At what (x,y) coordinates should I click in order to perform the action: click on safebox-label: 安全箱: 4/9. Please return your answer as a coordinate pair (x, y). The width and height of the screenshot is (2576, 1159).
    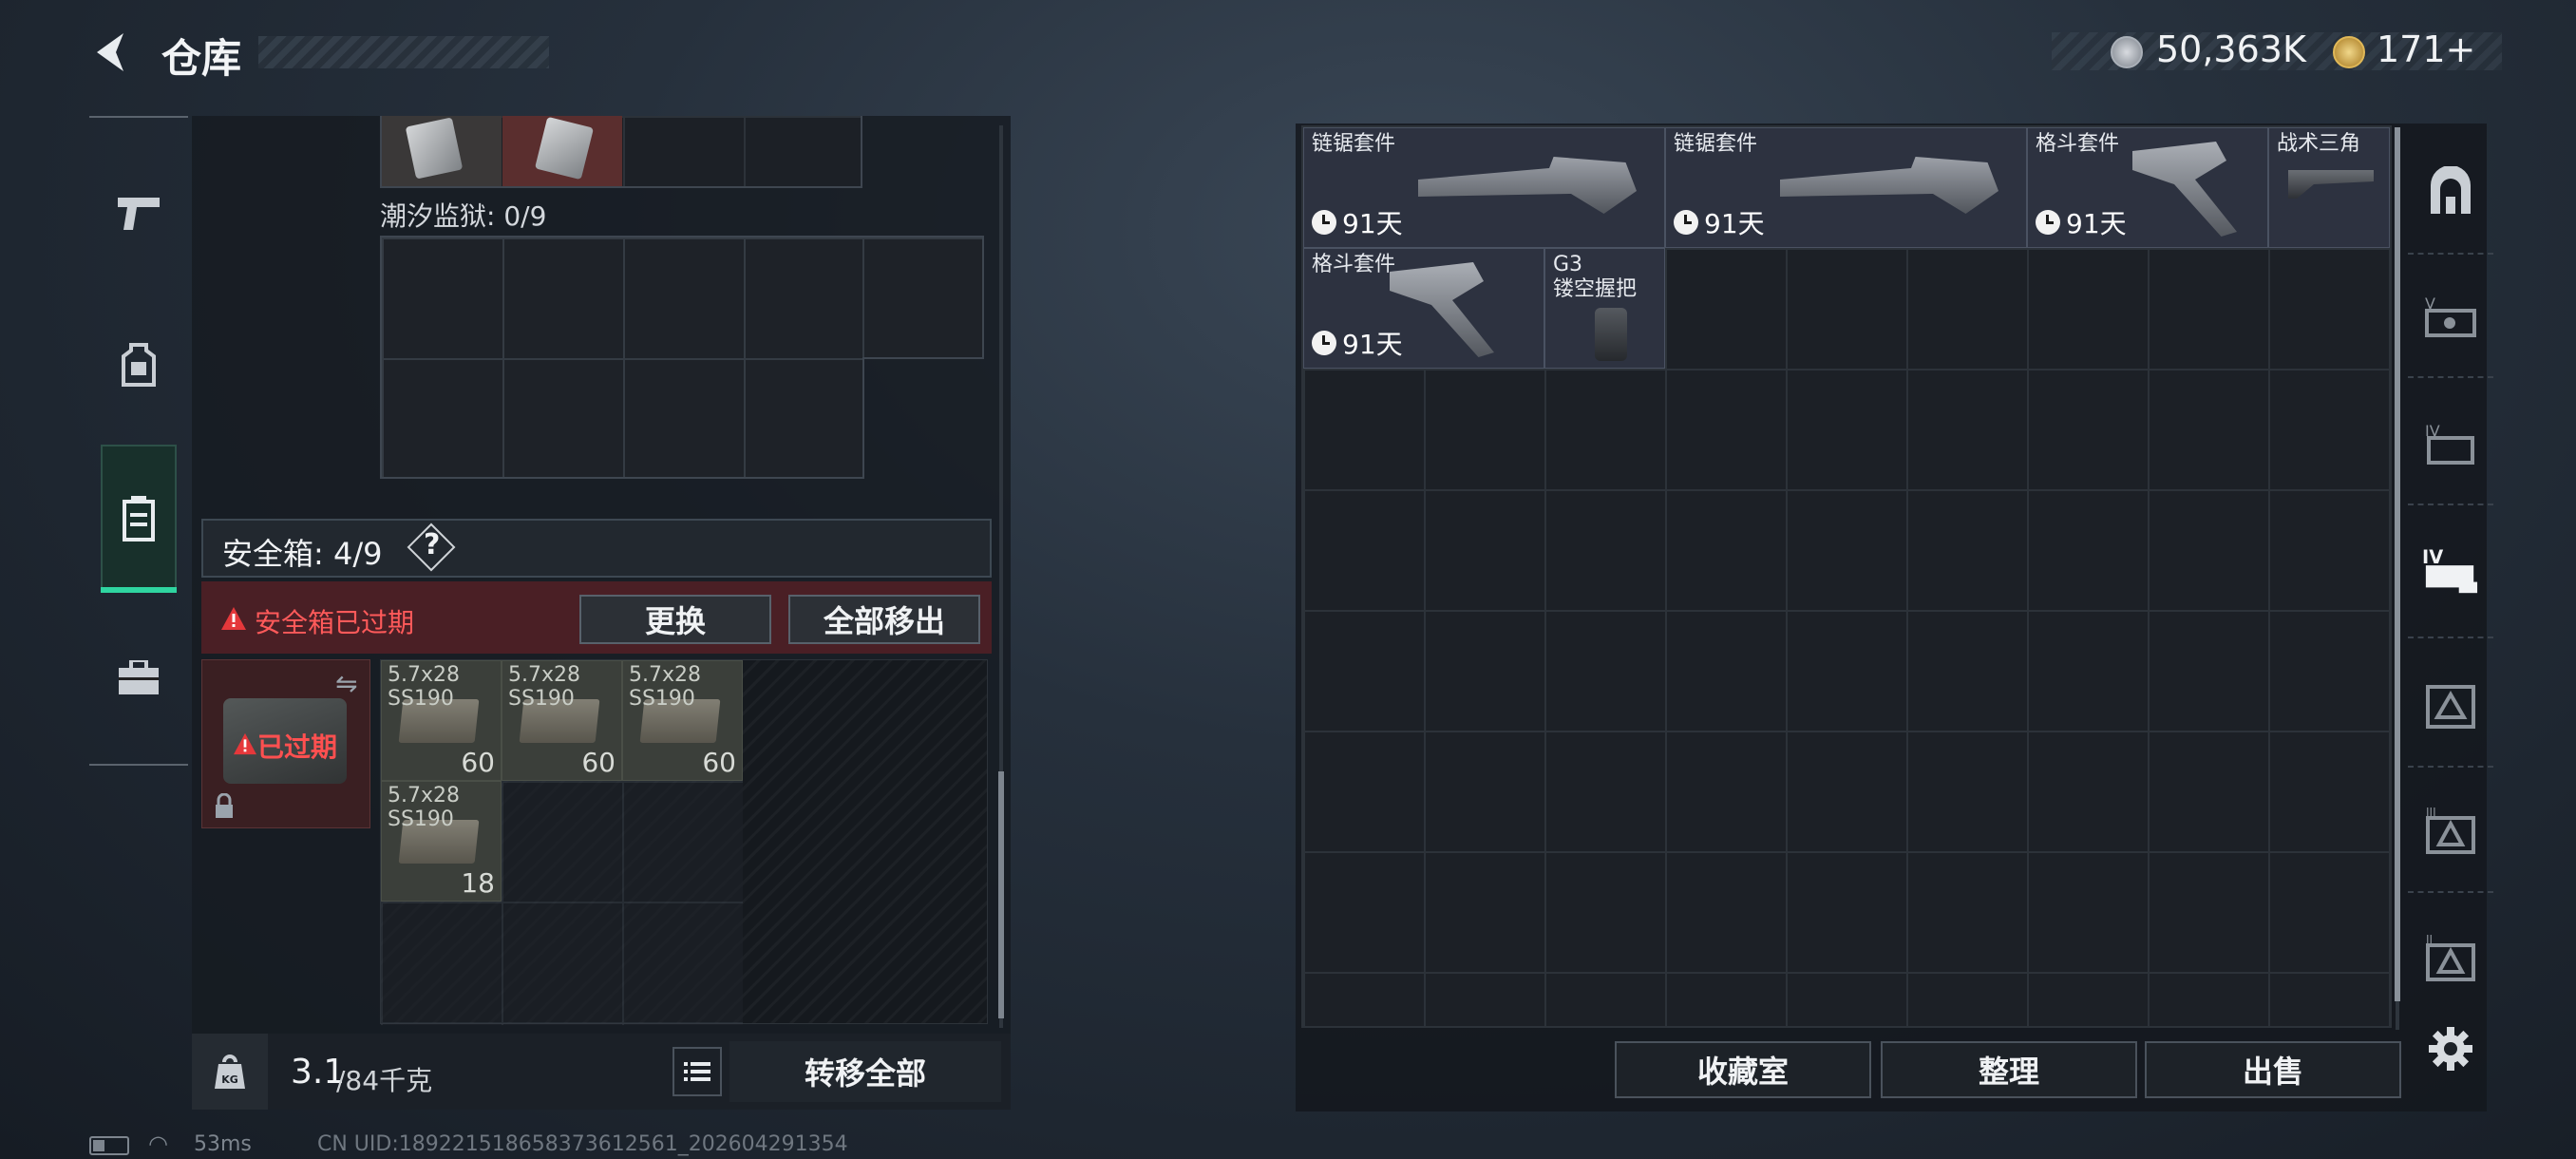
    Looking at the image, I should click on (302, 554).